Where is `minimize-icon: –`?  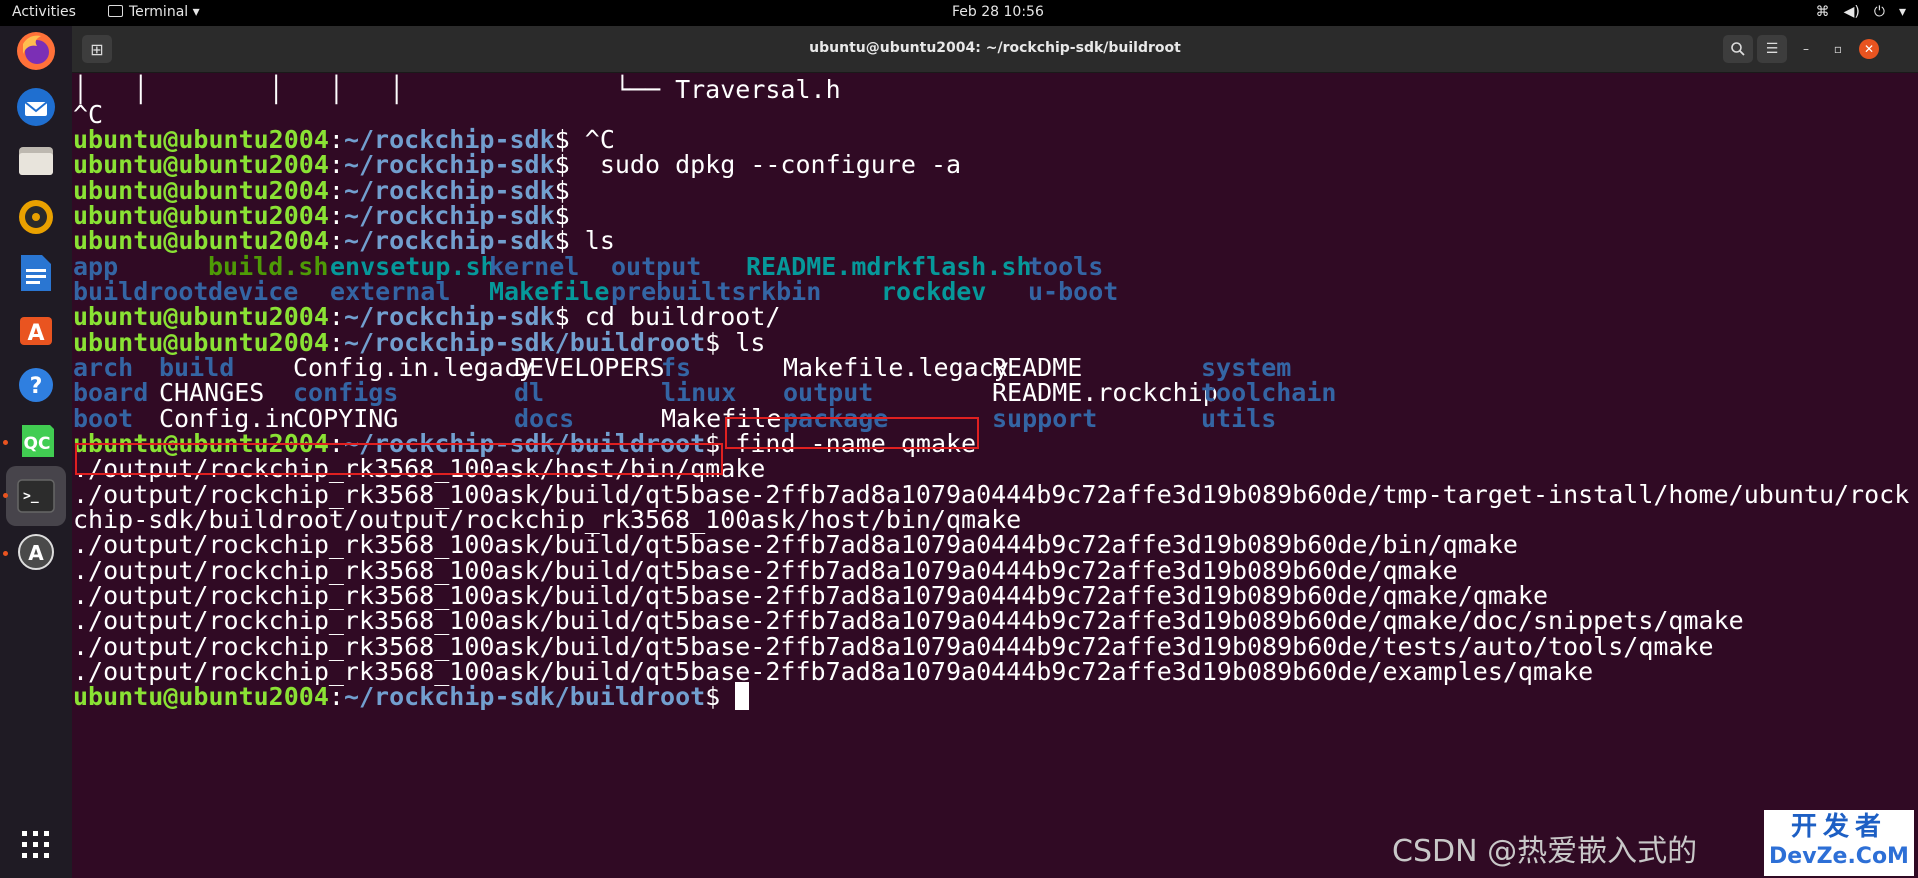 minimize-icon: – is located at coordinates (1806, 49).